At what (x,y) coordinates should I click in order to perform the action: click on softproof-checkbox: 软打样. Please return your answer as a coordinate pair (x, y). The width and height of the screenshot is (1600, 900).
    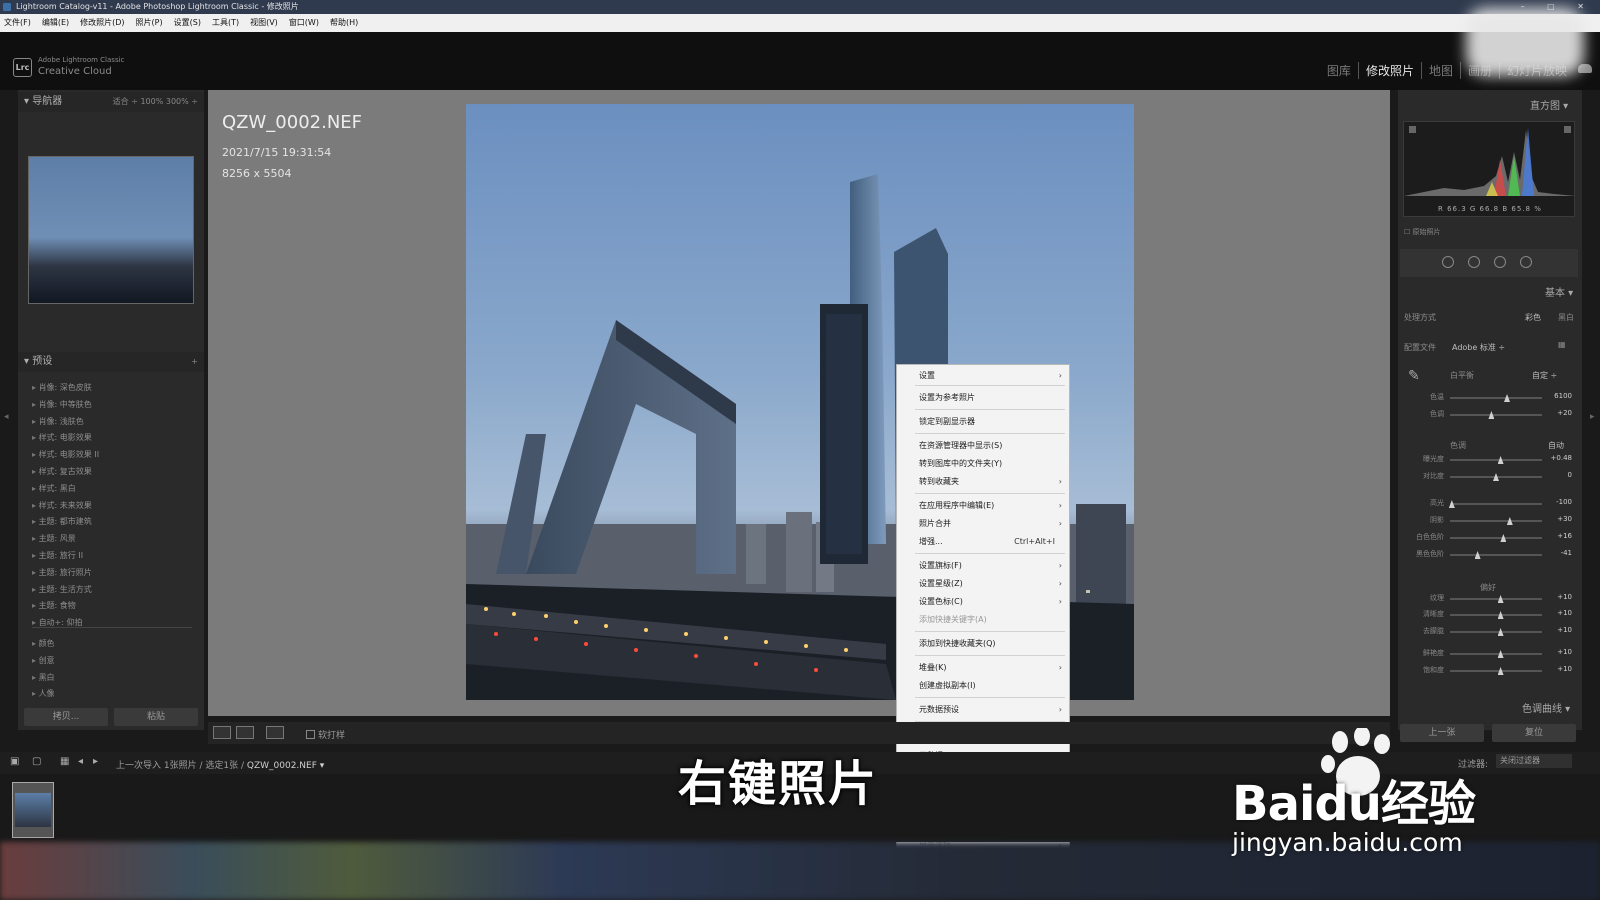
    Looking at the image, I should click on (325, 734).